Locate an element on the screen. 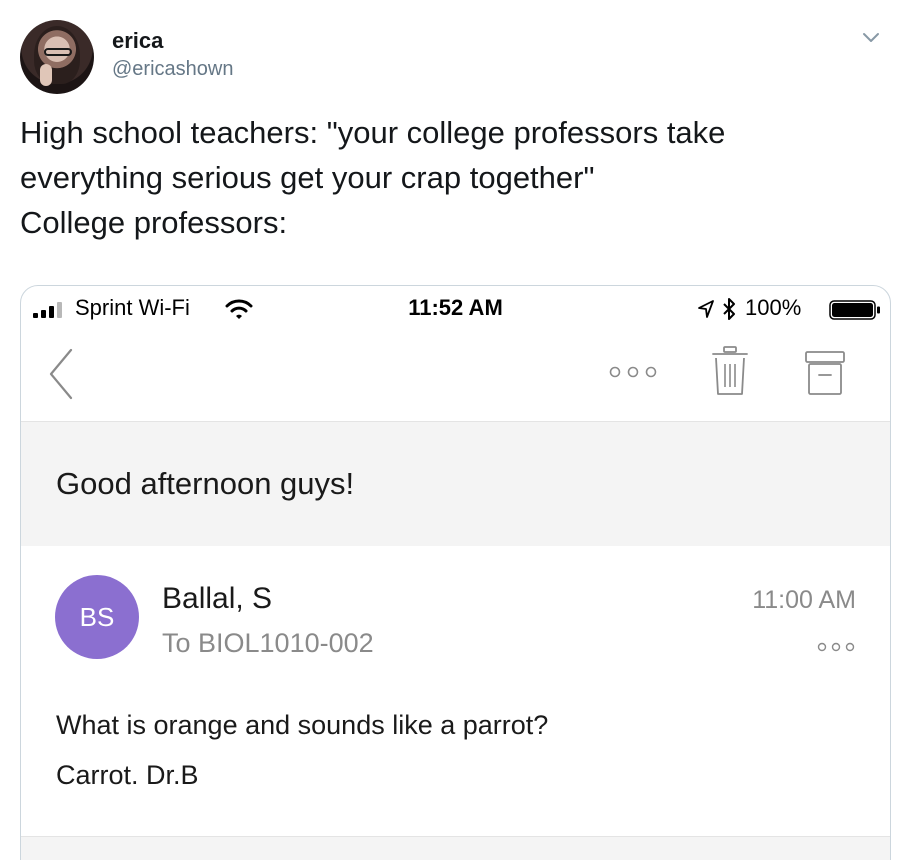 The image size is (900, 860). avatar-glasses is located at coordinates (58, 52).